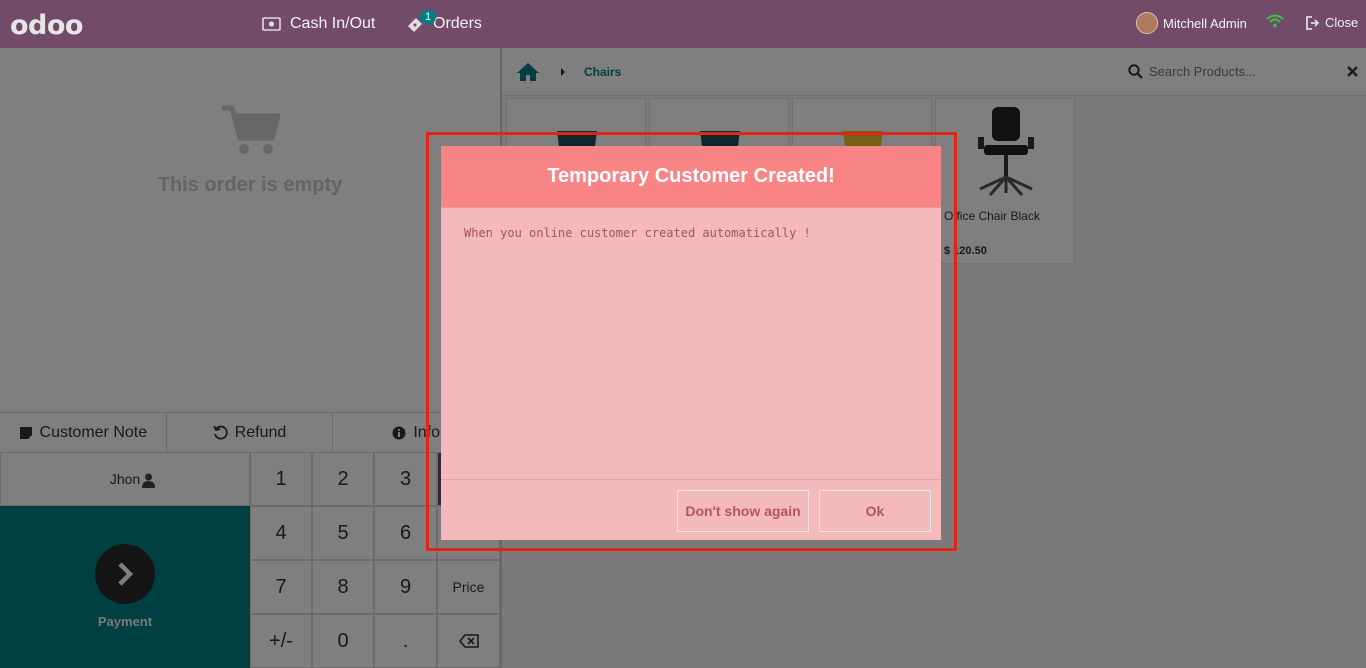  Describe the element at coordinates (1275, 23) in the screenshot. I see `wifi-icon` at that location.